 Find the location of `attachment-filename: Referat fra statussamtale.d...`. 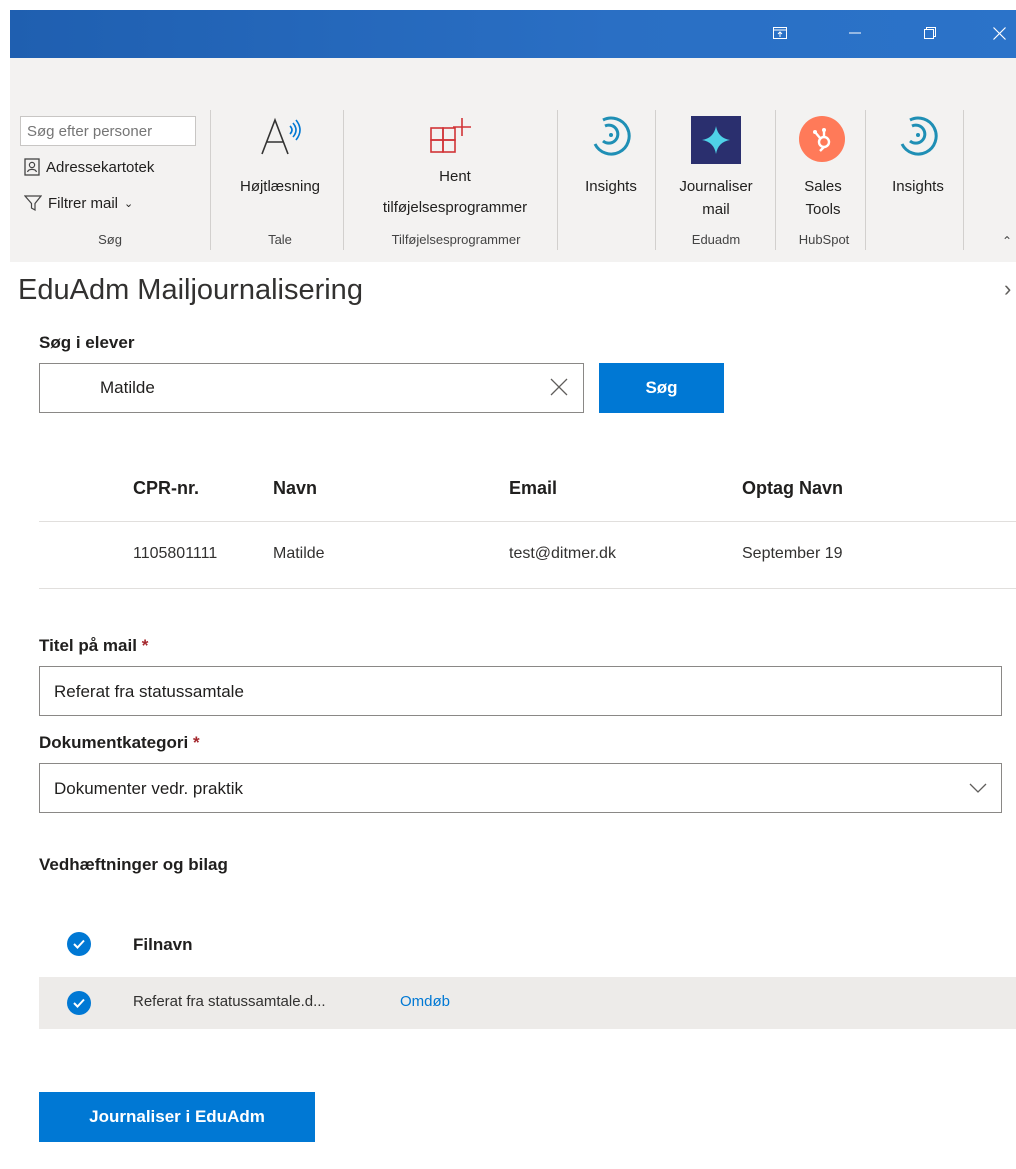

attachment-filename: Referat fra statussamtale.d... is located at coordinates (229, 1001).